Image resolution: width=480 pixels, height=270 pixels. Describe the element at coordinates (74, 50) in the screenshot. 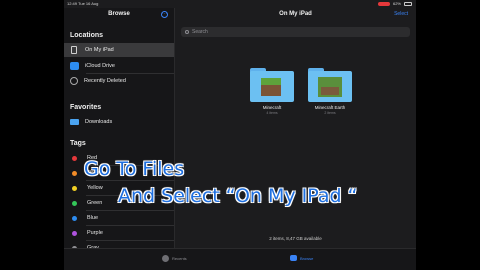

I see `ipad-icon` at that location.